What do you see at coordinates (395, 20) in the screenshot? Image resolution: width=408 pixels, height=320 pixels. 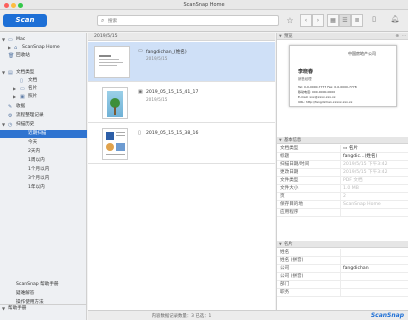 I see `notification-bell-icon: 🔔︎` at bounding box center [395, 20].